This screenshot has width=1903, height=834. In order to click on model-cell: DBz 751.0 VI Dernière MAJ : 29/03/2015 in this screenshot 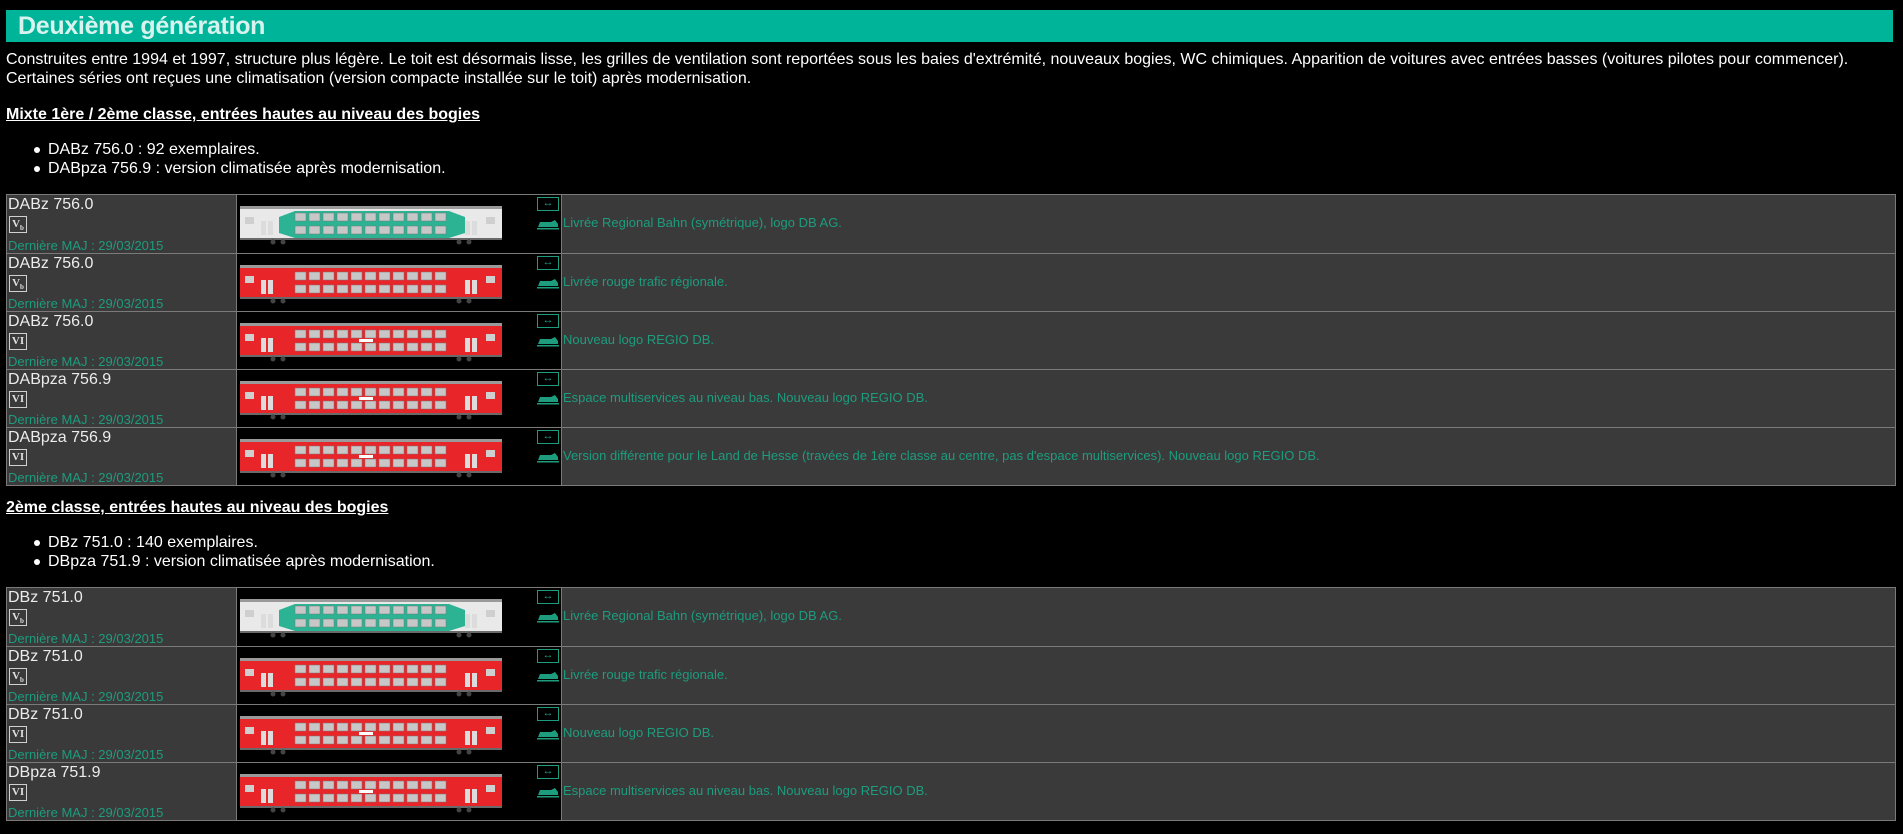, I will do `click(122, 733)`.